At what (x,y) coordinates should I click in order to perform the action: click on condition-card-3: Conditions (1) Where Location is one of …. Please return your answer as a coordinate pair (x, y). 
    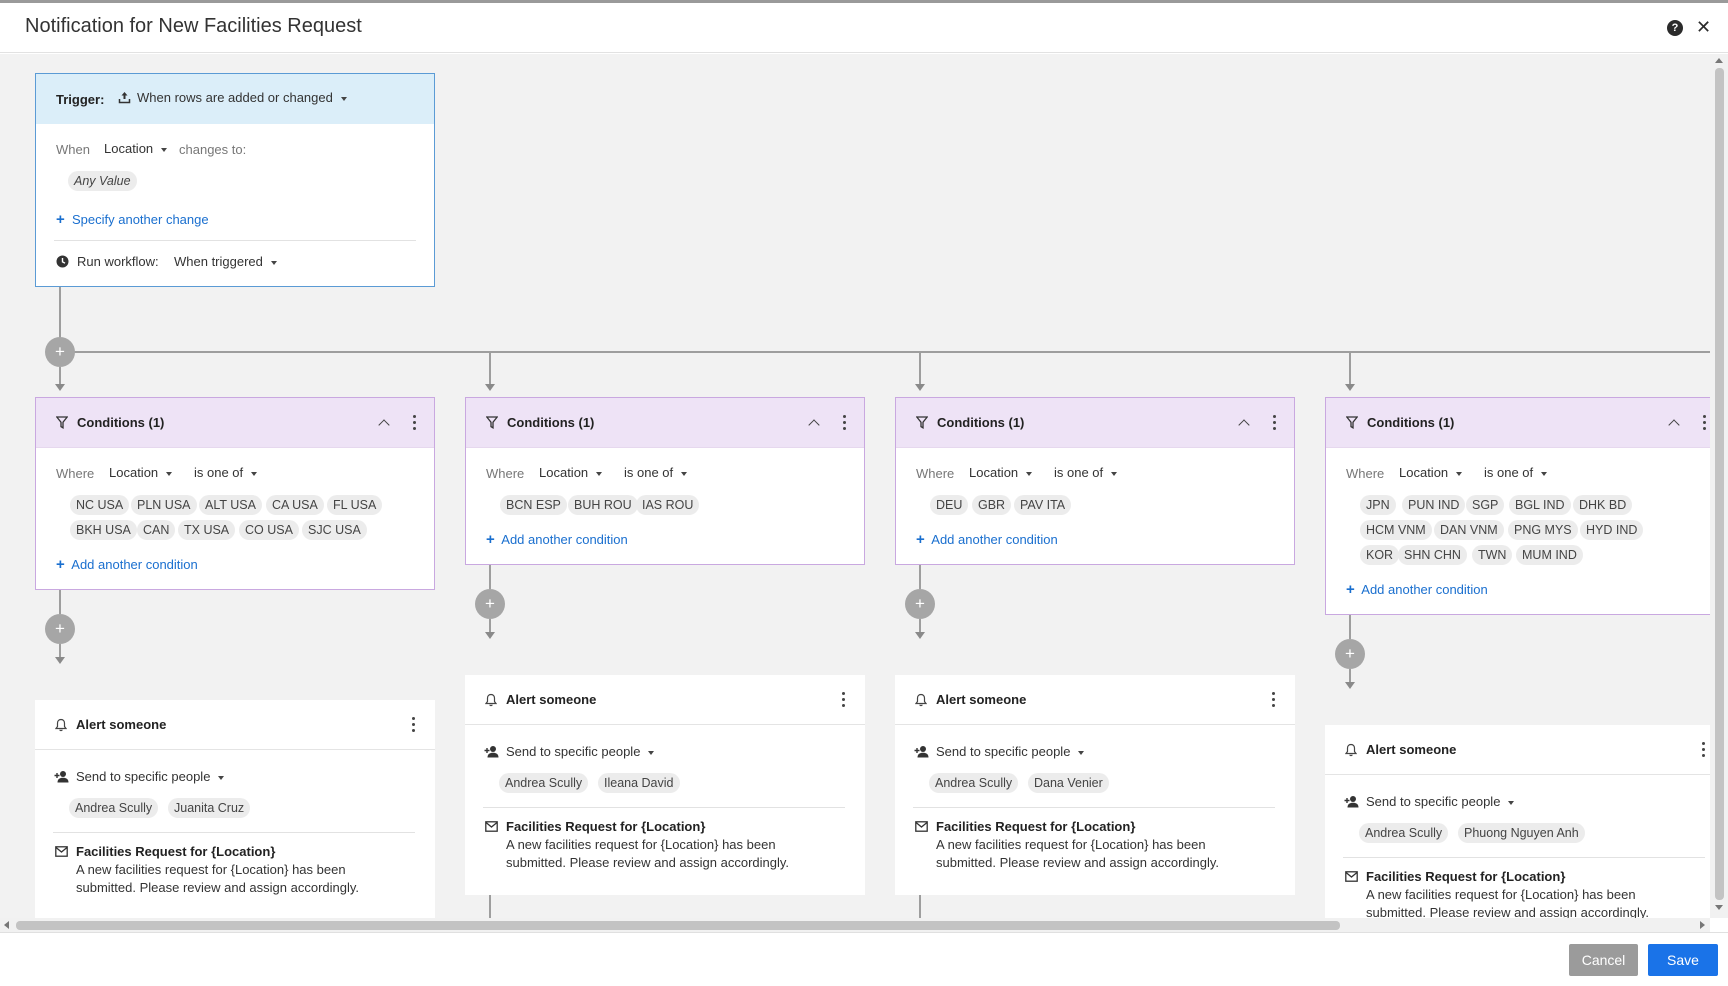
    Looking at the image, I should click on (1095, 481).